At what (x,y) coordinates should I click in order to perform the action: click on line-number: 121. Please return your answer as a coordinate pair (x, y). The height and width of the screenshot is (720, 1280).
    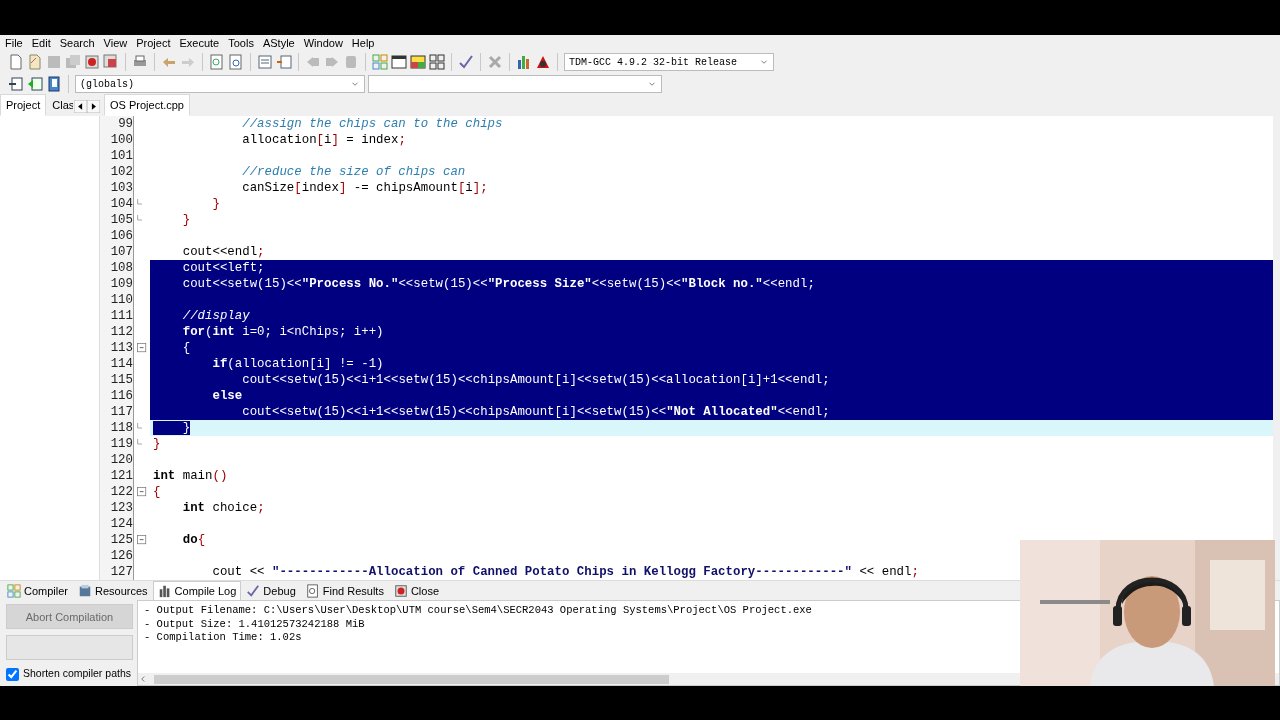
    Looking at the image, I should click on (116, 476).